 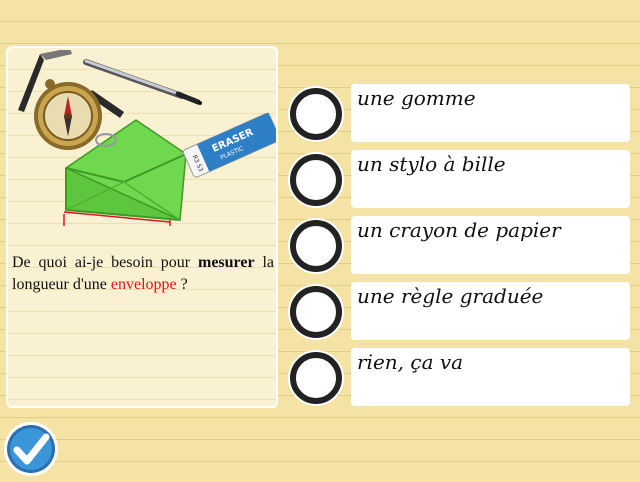 I want to click on question-highlight-word: enveloppe, so click(x=143, y=284).